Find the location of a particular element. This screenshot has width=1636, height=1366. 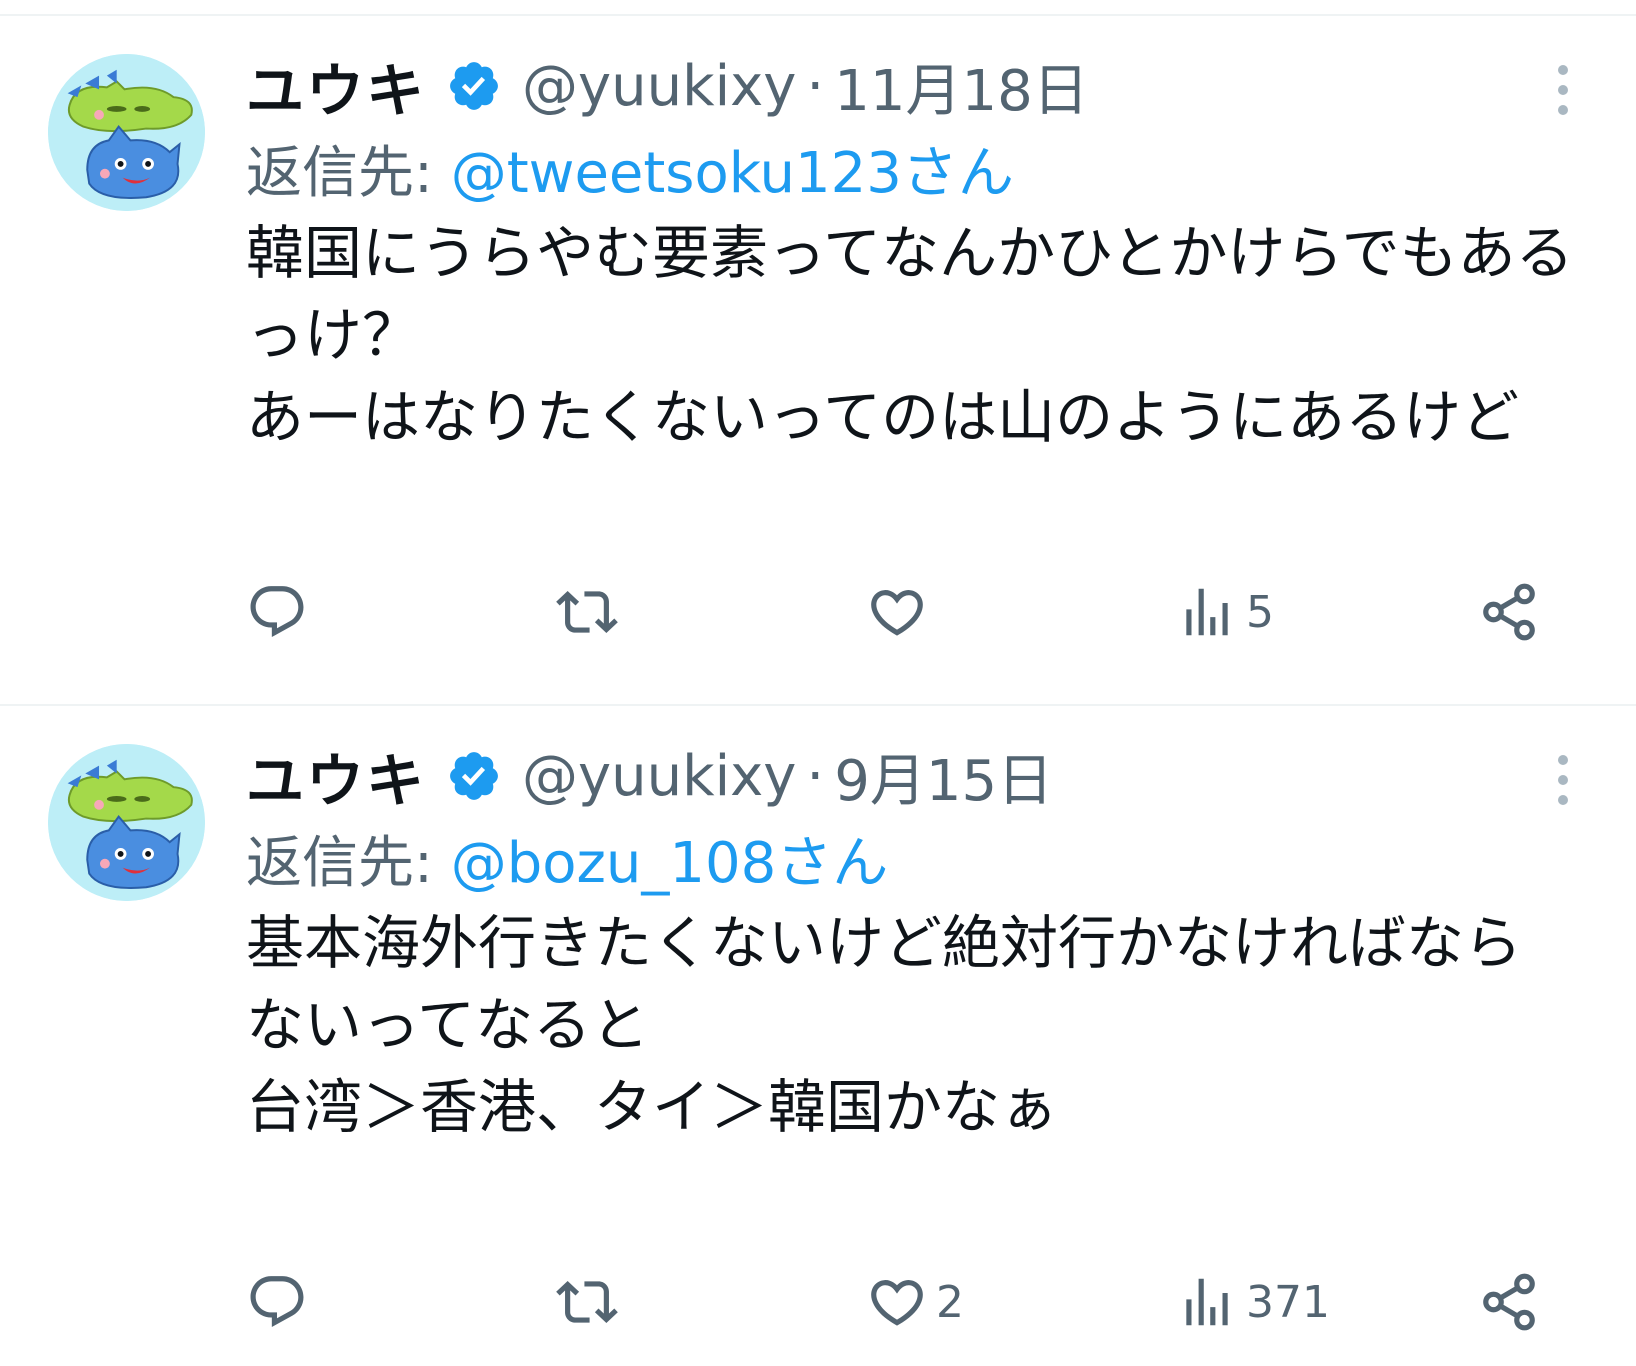

reply-to-line: 返信先: @bozu_108さん is located at coordinates (567, 858).